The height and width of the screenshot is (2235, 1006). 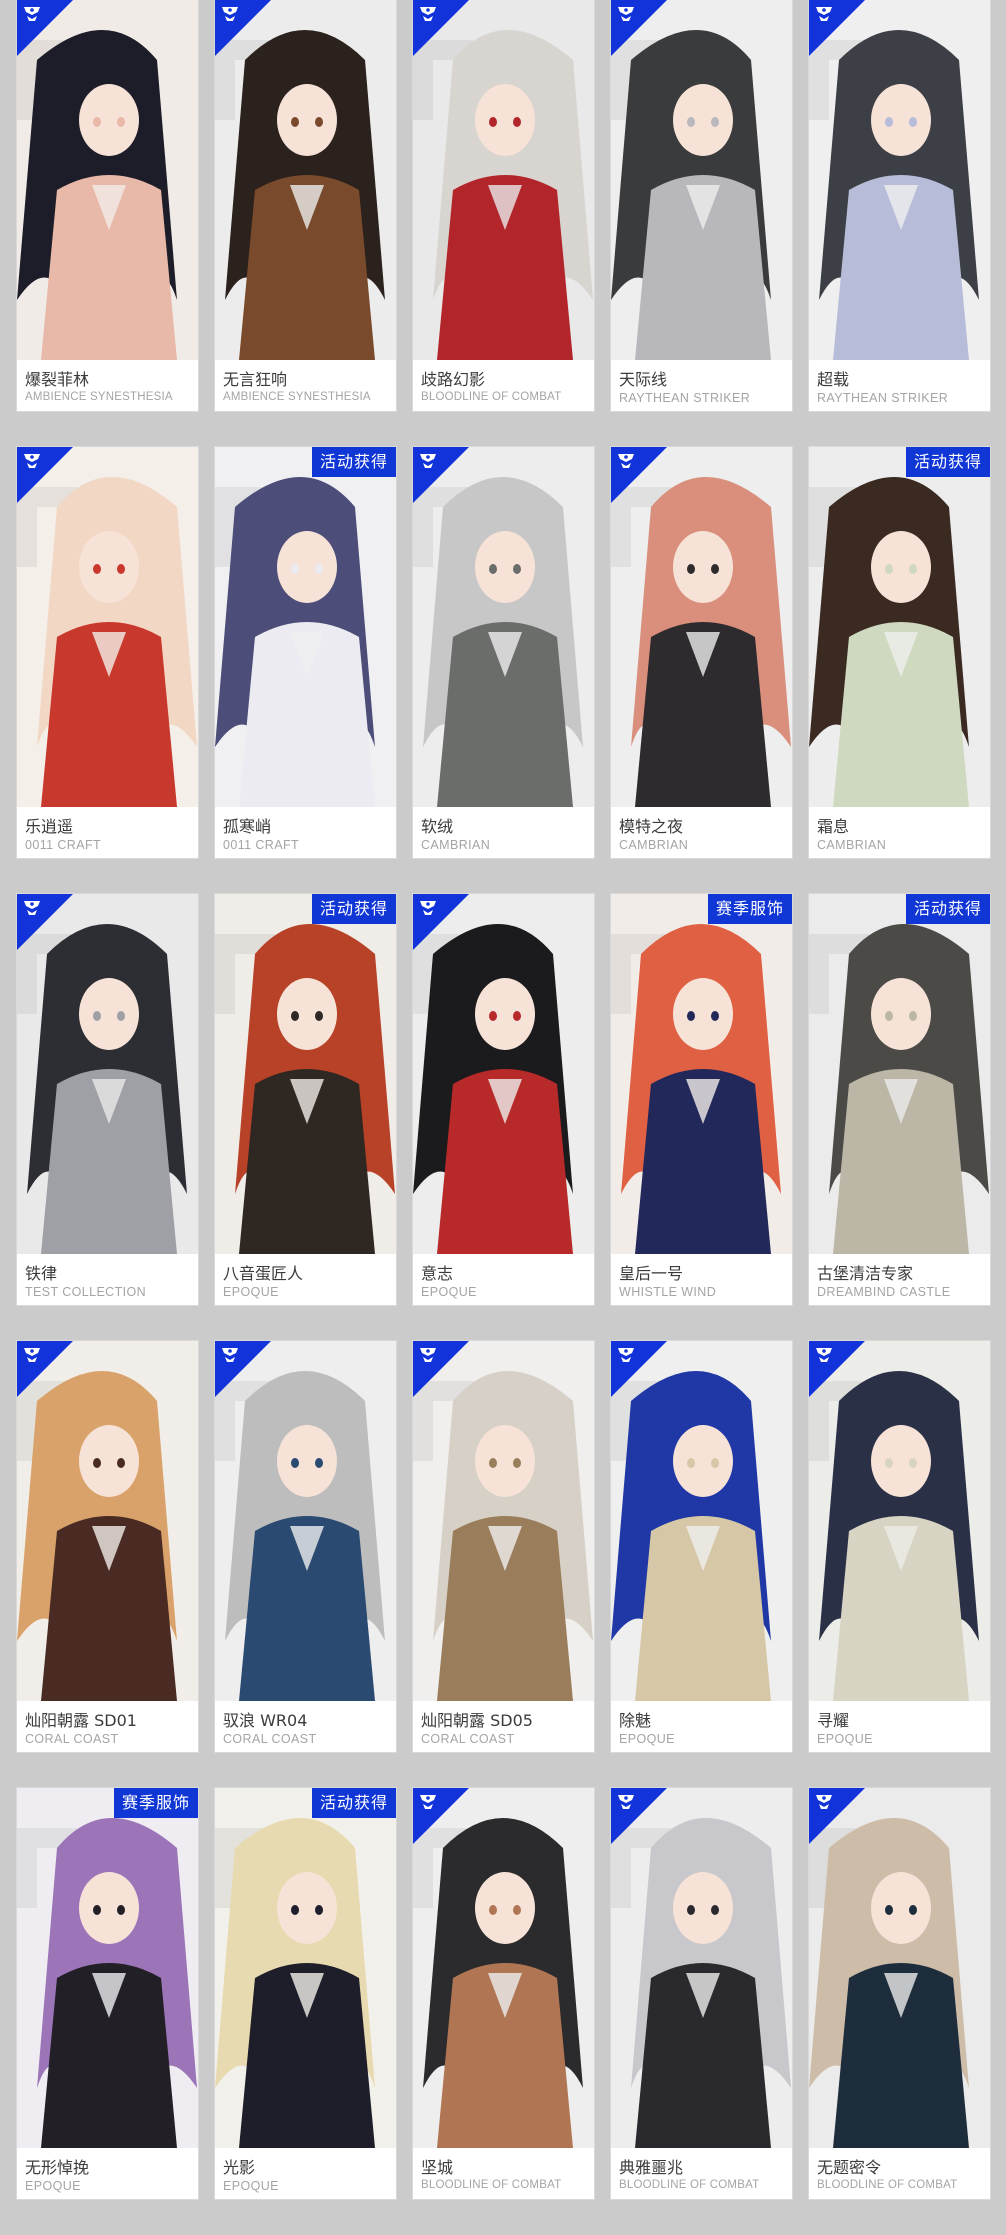 What do you see at coordinates (107, 1099) in the screenshot?
I see `skin-card: 铁律 TEST COLLECTION` at bounding box center [107, 1099].